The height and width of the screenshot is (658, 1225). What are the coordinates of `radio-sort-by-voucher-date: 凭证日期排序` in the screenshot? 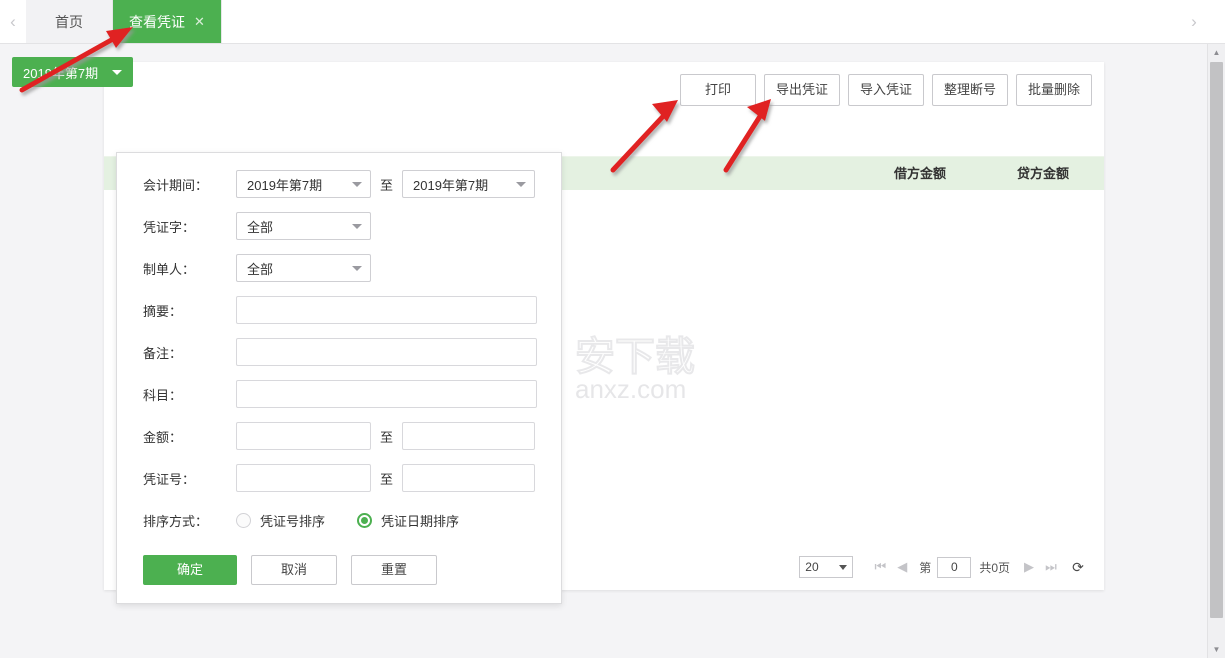 It's located at (408, 520).